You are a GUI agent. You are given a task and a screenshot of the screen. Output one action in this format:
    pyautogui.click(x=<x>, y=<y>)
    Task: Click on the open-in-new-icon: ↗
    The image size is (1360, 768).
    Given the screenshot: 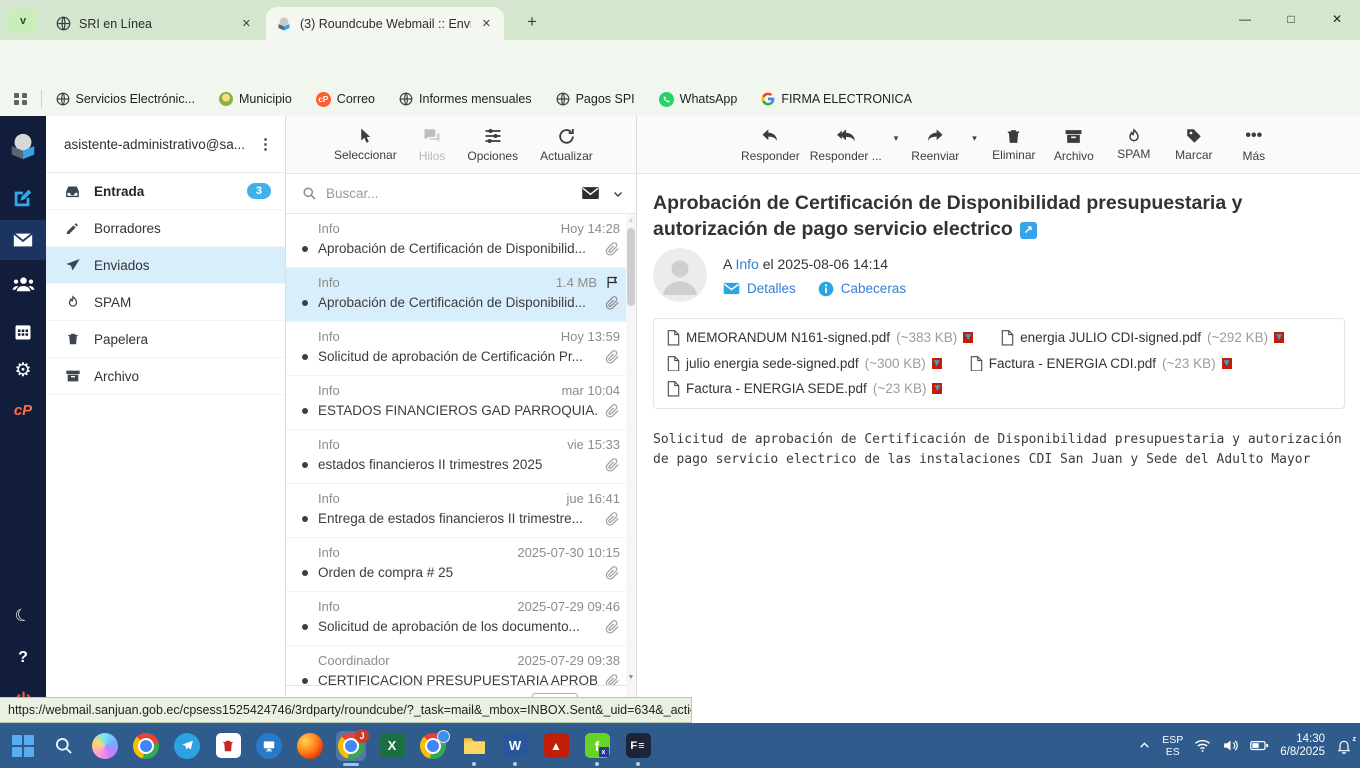 What is the action you would take?
    pyautogui.click(x=1028, y=230)
    